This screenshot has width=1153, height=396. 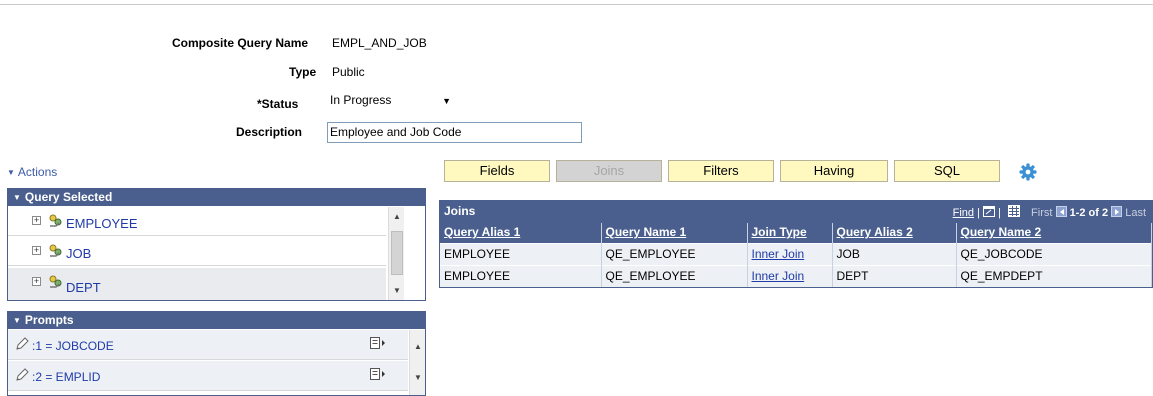 What do you see at coordinates (68, 197) in the screenshot?
I see `query-selected-title: Query Selected` at bounding box center [68, 197].